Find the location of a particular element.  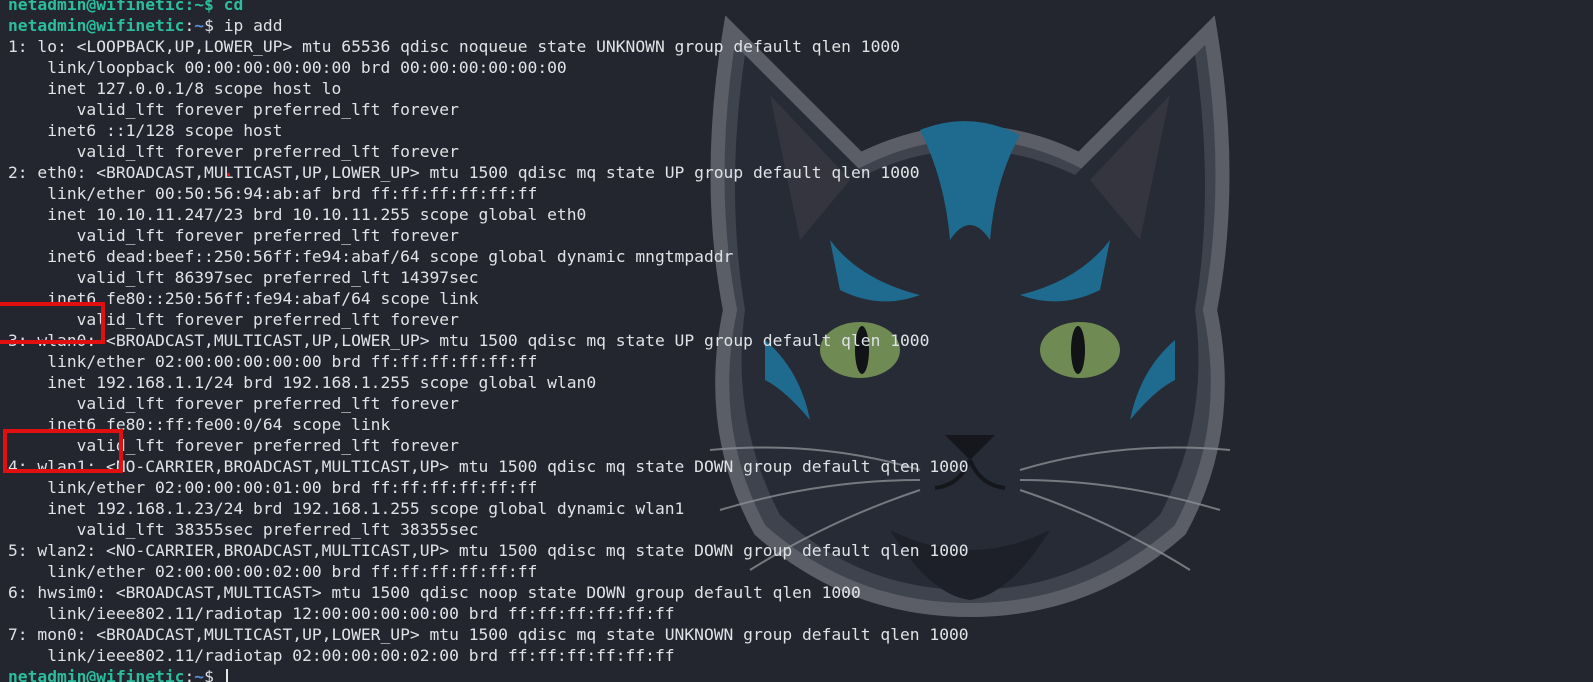

previous-command-line: netadmin@wifinetic:~$ cd is located at coordinates (126, 7).